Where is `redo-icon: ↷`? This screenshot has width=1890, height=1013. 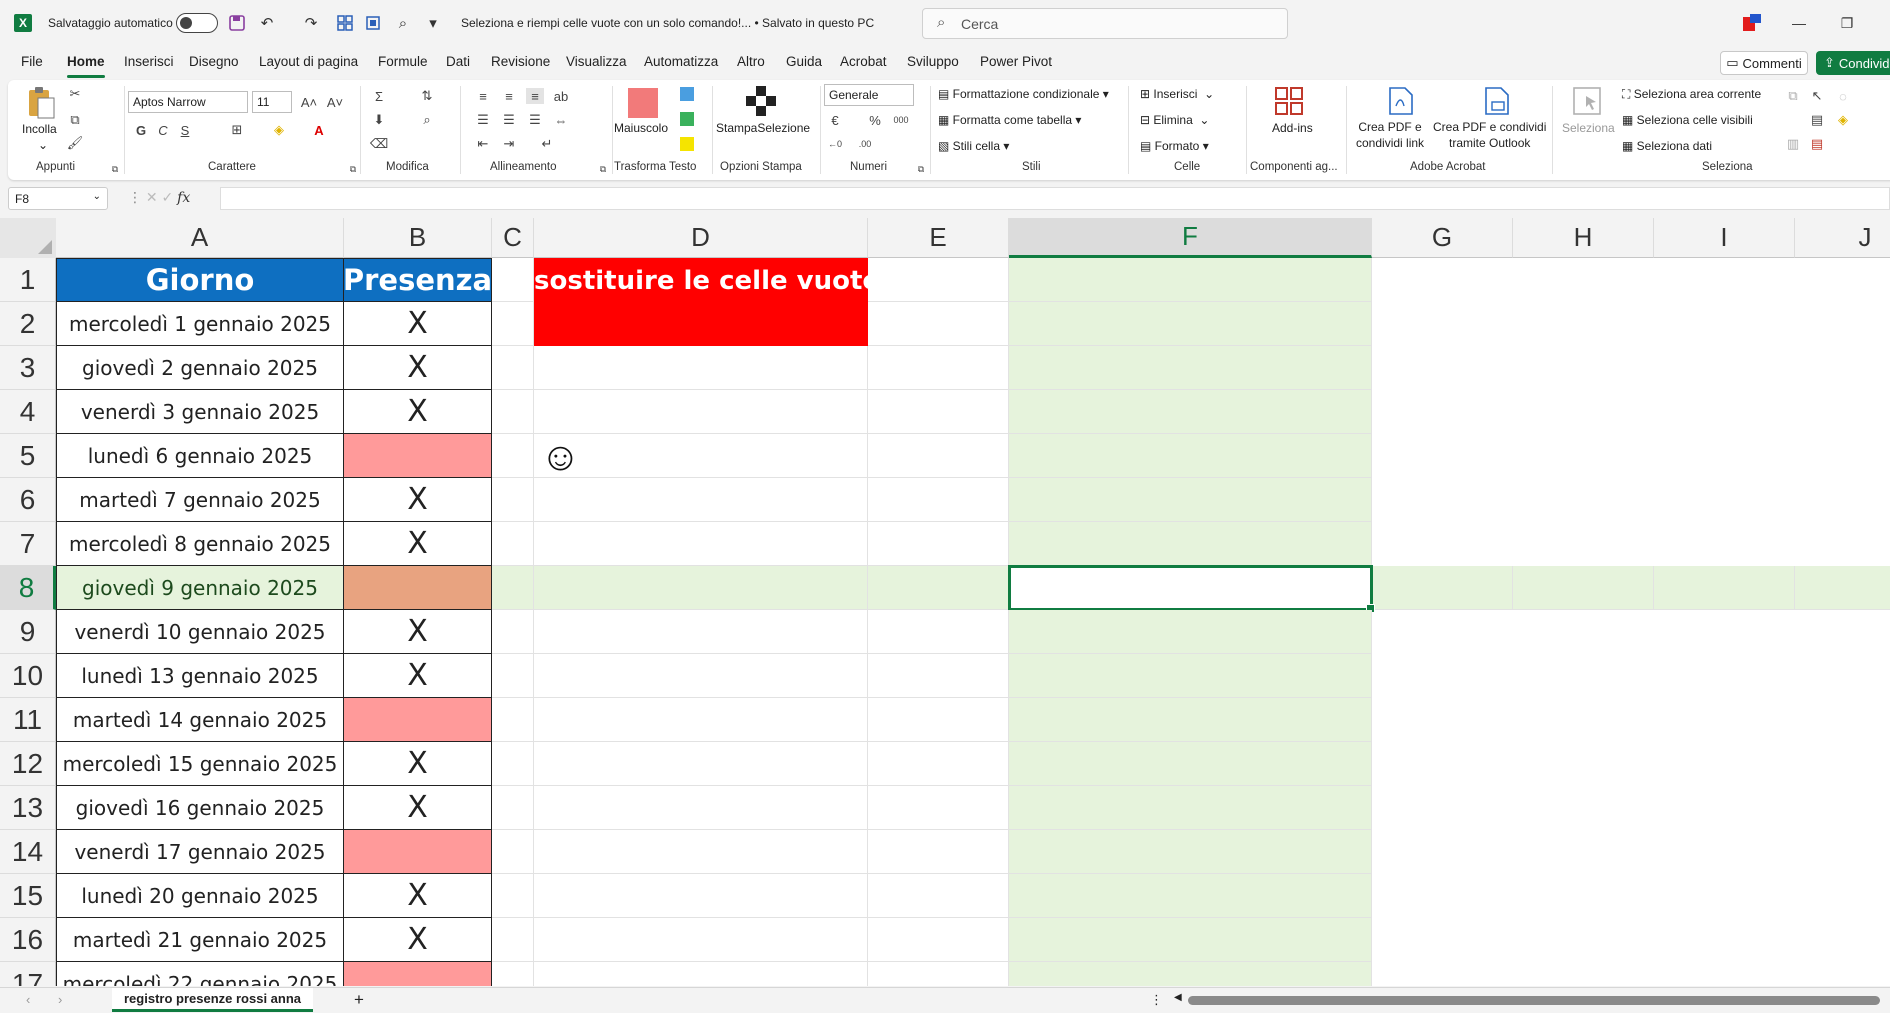
redo-icon: ↷ is located at coordinates (311, 23).